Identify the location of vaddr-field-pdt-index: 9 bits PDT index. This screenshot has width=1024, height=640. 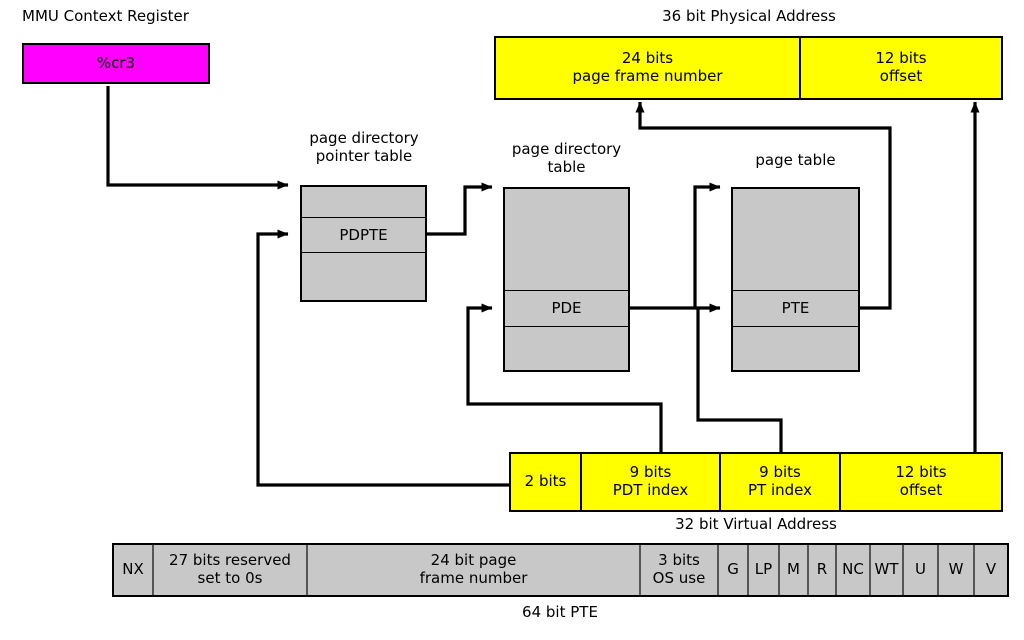
(649, 482).